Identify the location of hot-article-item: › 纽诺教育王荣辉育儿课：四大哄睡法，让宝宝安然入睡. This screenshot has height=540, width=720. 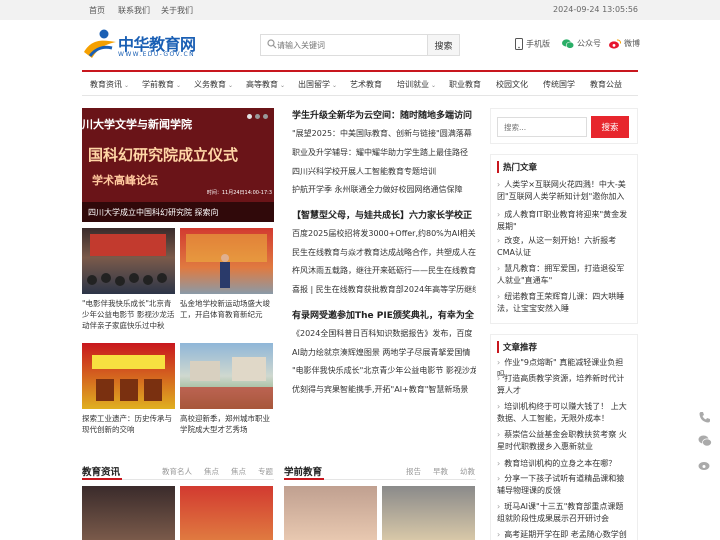
(564, 303).